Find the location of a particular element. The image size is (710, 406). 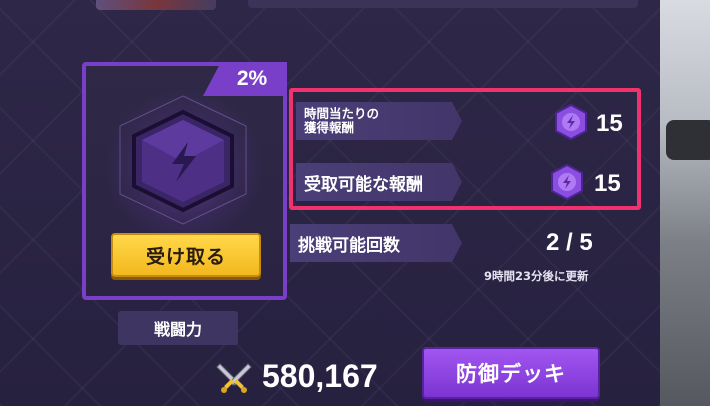

challenge-count-label: 挑戦可能回数 is located at coordinates (376, 243).